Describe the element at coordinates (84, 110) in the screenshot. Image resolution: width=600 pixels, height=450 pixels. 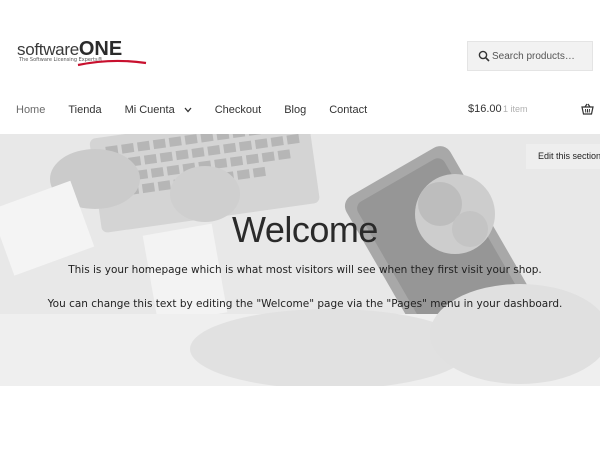
I see `nav-item-tienda: Tienda` at that location.